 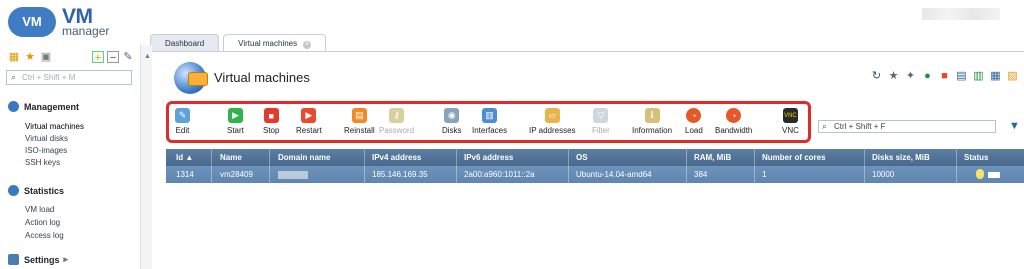 I want to click on cell-ipv6: 2a00:a960:1011::2a, so click(x=499, y=174).